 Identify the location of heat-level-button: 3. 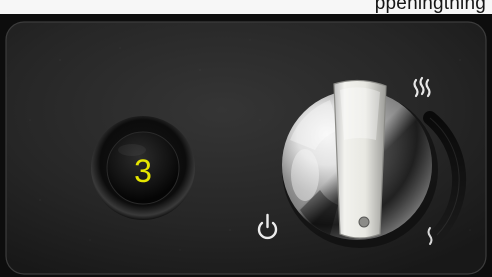
(143, 168).